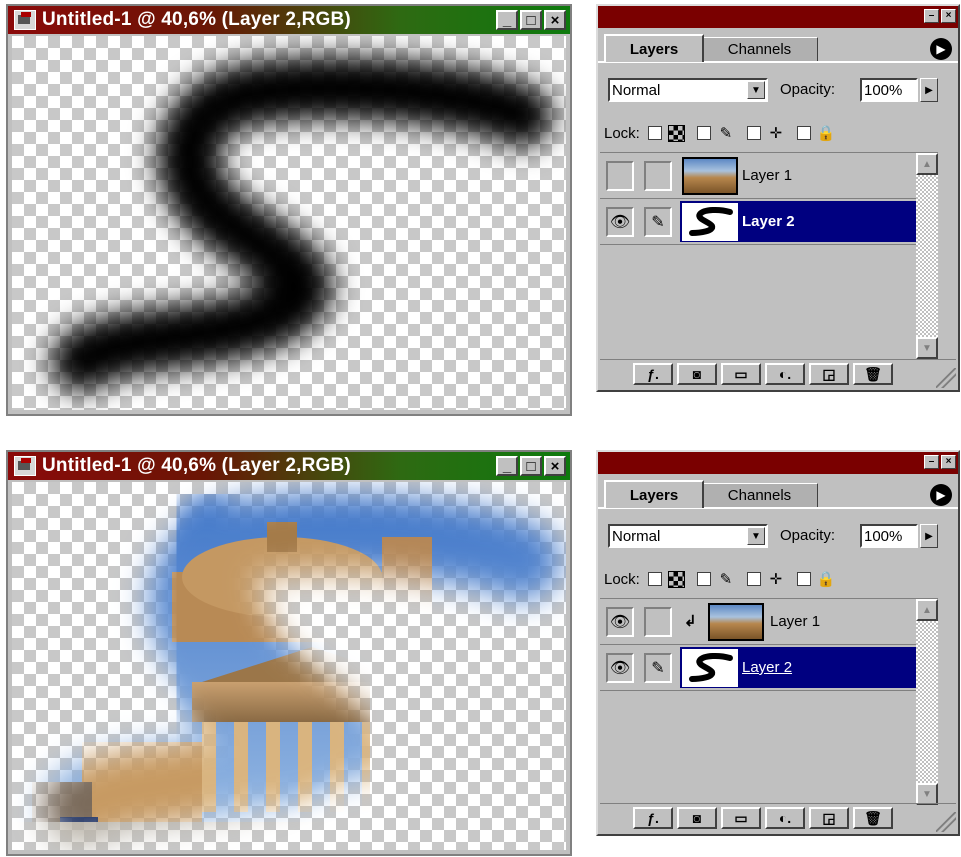 This screenshot has height=857, width=961. What do you see at coordinates (622, 579) in the screenshot?
I see `lock-label: Lock:` at bounding box center [622, 579].